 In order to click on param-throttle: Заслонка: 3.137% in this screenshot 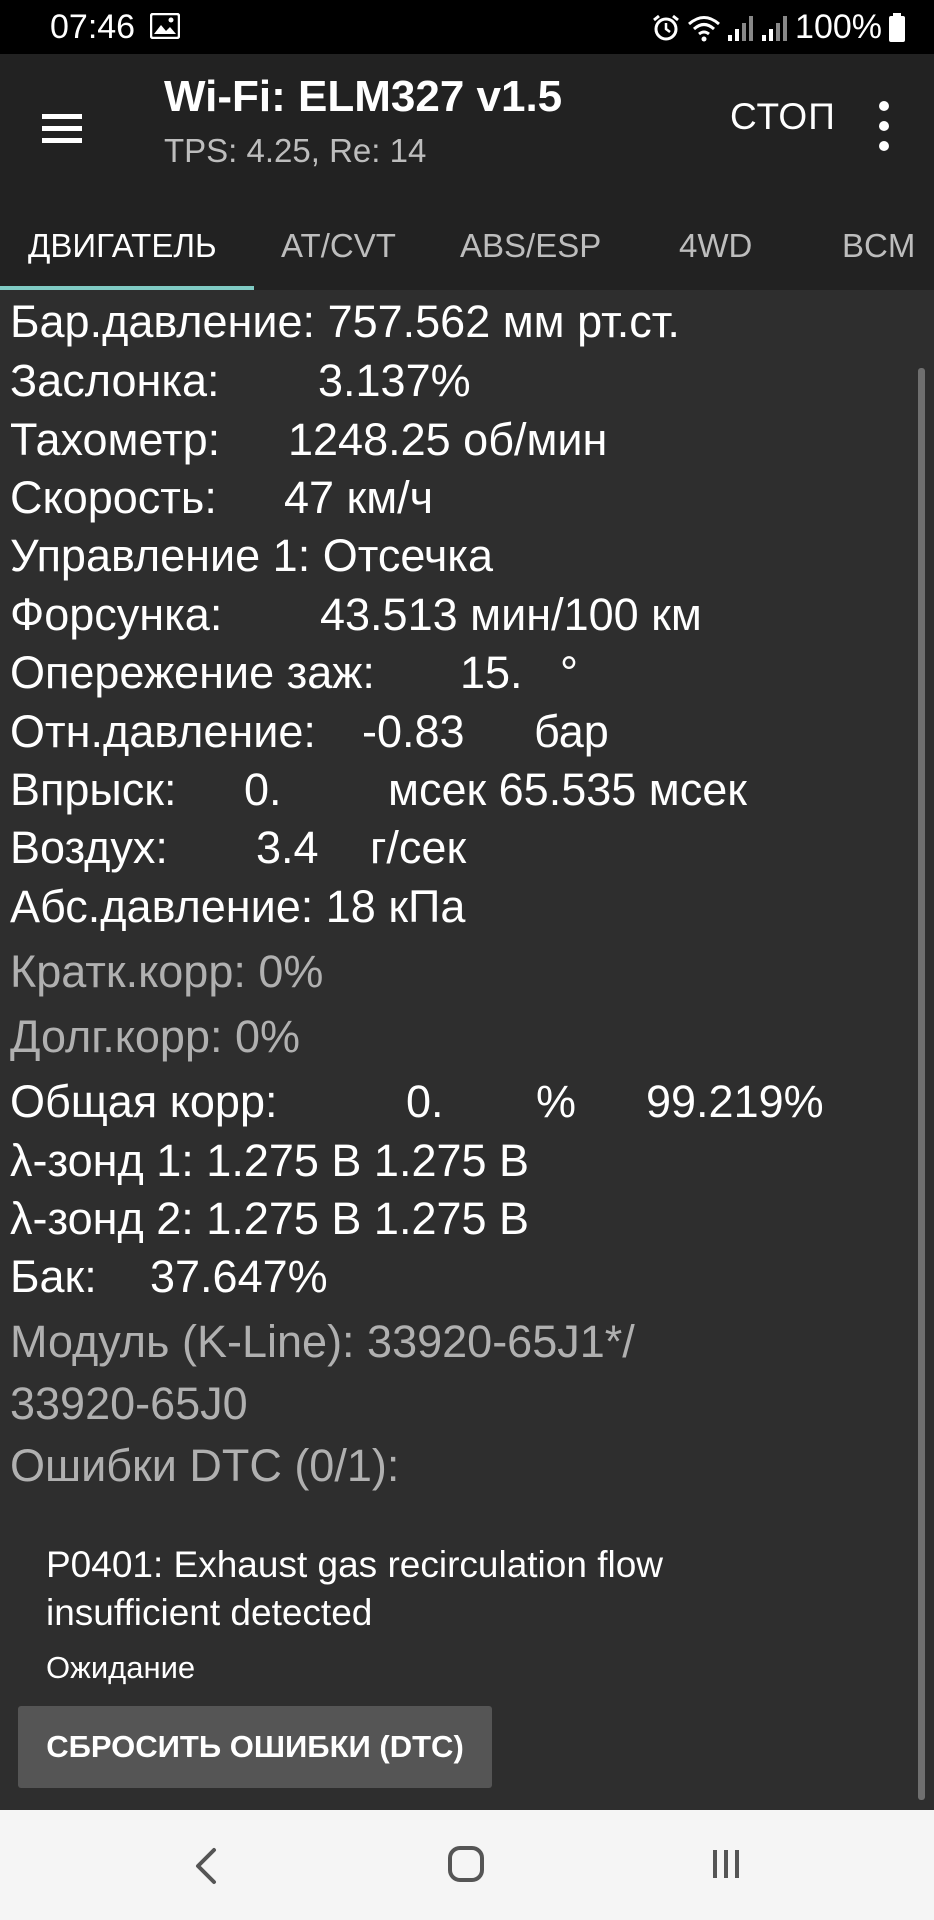, I will do `click(240, 380)`.